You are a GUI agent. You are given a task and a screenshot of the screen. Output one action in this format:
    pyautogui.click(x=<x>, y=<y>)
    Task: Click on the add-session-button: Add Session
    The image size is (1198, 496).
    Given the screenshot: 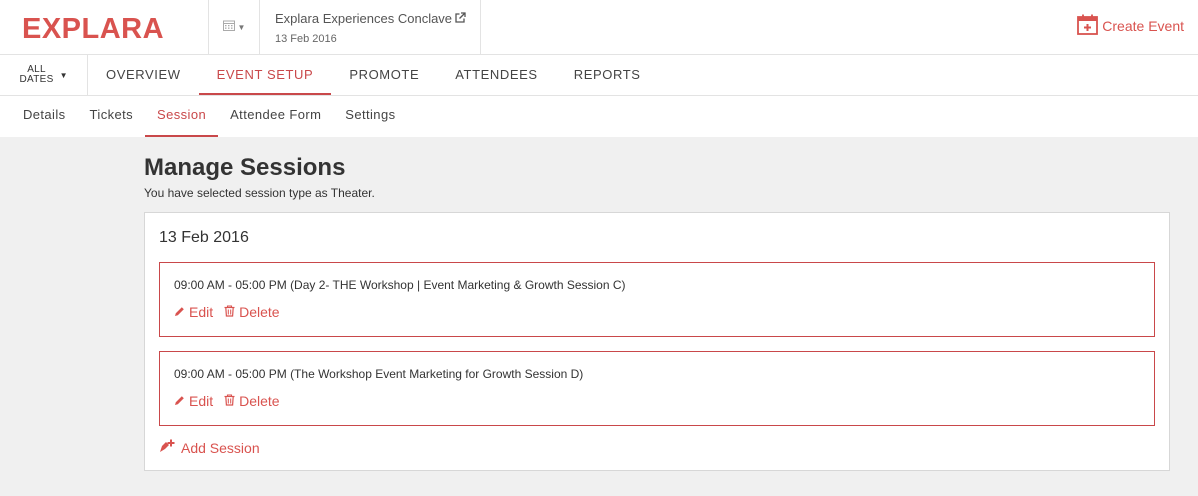 What is the action you would take?
    pyautogui.click(x=657, y=447)
    